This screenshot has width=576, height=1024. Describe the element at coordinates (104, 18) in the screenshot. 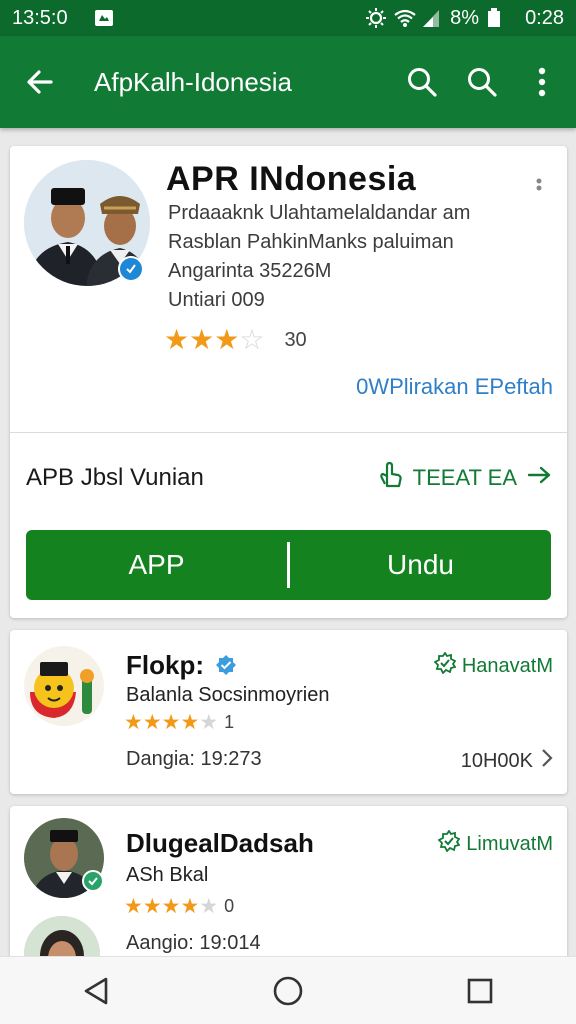

I see `notification-icon` at that location.